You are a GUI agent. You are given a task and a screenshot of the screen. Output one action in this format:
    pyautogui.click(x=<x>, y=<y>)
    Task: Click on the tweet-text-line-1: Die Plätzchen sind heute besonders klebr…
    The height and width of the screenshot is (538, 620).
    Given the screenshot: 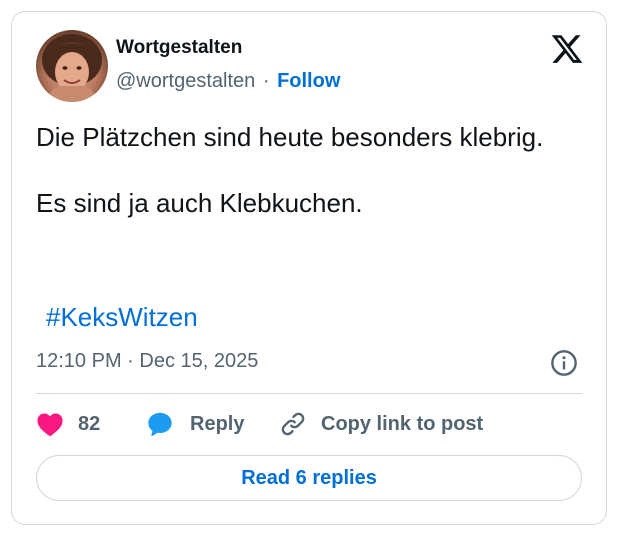 What is the action you would take?
    pyautogui.click(x=290, y=137)
    